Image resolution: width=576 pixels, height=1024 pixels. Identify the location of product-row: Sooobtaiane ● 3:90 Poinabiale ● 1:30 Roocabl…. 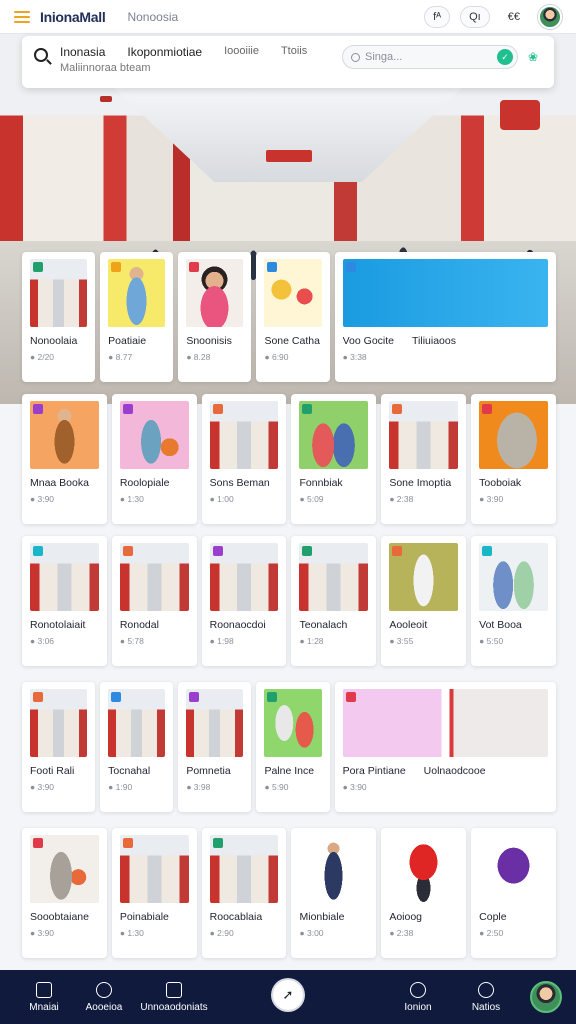
(289, 893).